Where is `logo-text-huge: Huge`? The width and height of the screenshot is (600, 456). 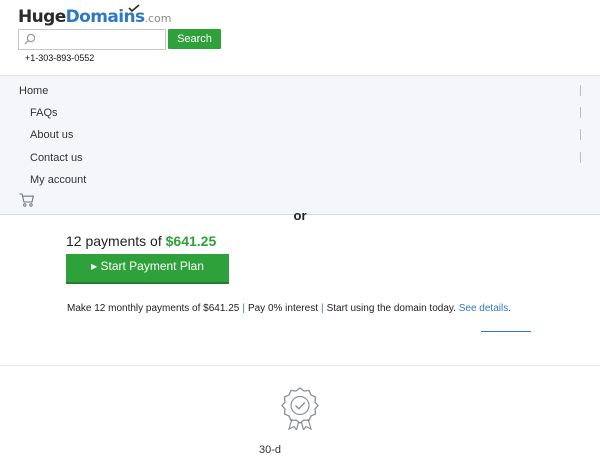
logo-text-huge: Huge is located at coordinates (42, 17).